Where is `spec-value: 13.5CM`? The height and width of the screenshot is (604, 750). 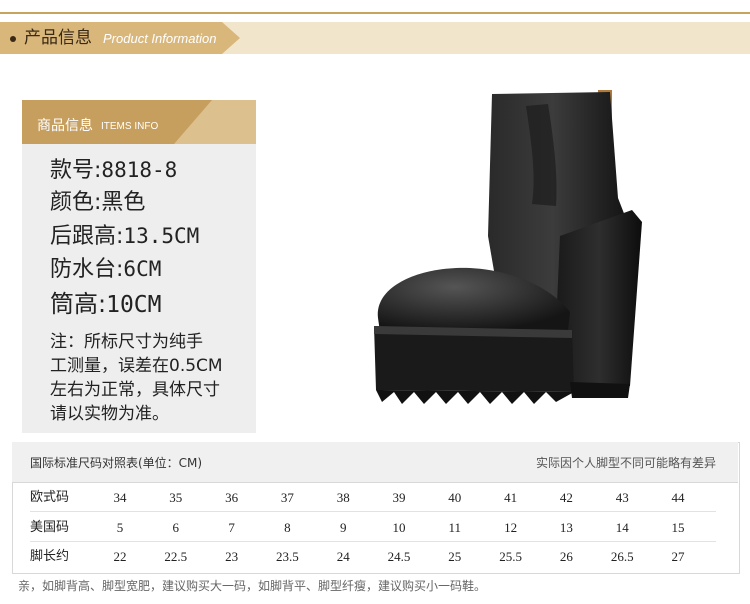 spec-value: 13.5CM is located at coordinates (161, 236).